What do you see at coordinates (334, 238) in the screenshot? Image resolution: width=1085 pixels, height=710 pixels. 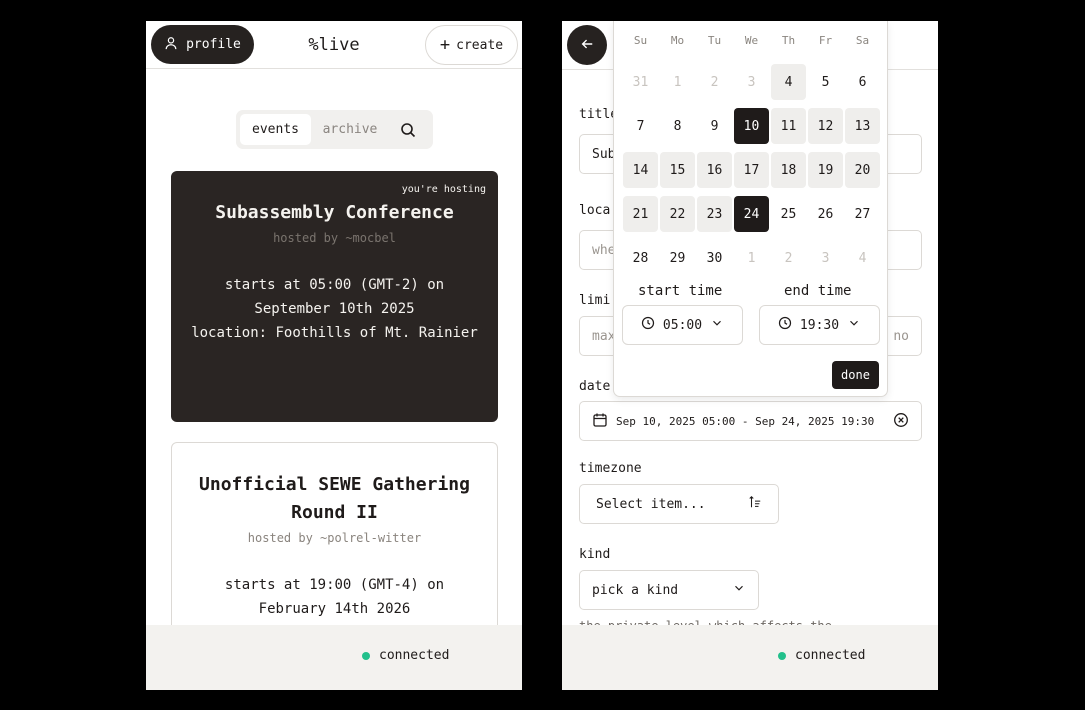 I see `event-host: hosted by ~mocbel` at bounding box center [334, 238].